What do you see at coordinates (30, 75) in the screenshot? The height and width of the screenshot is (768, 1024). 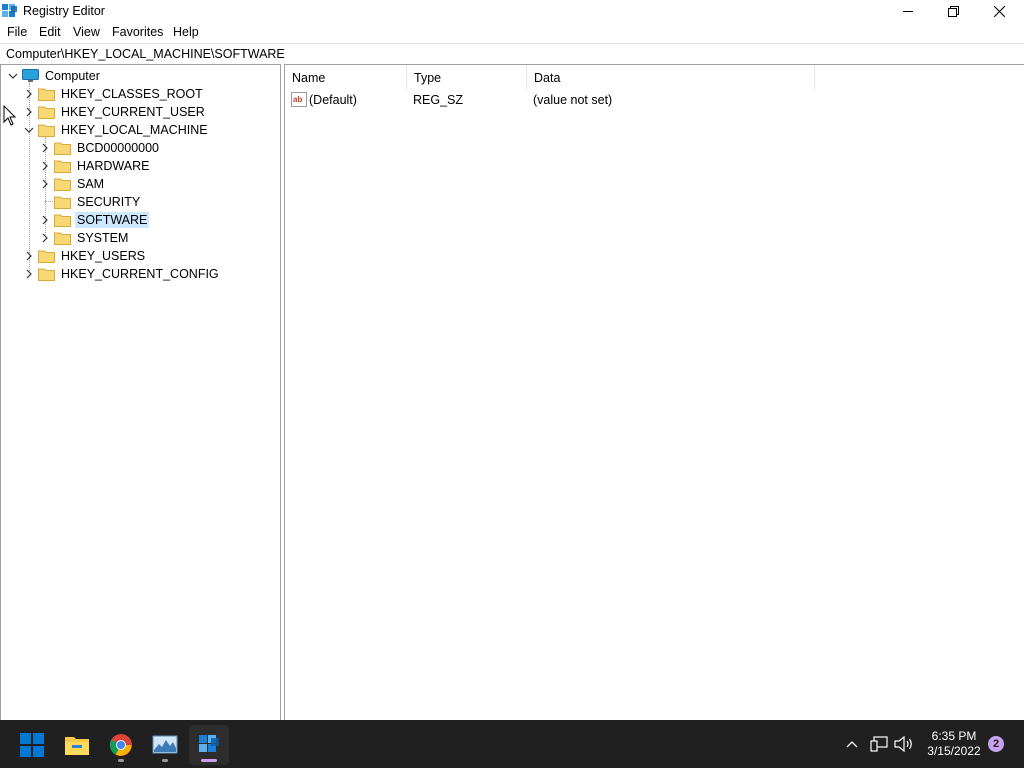 I see `computer-icon` at bounding box center [30, 75].